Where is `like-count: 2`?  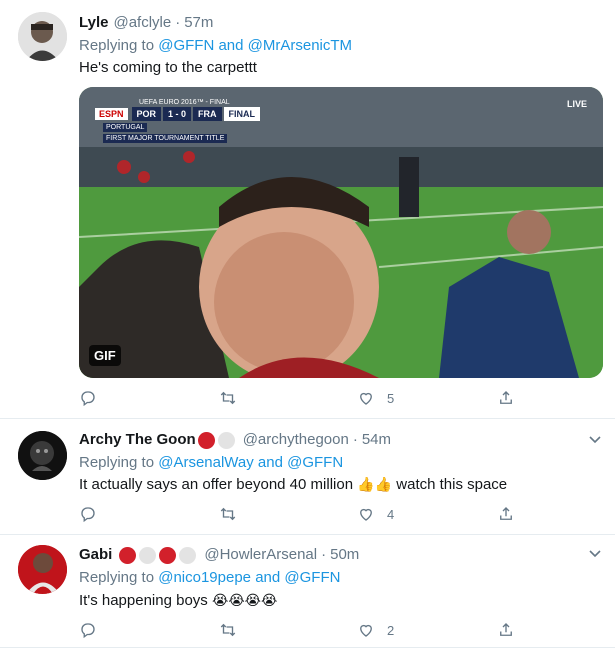 like-count: 2 is located at coordinates (391, 630).